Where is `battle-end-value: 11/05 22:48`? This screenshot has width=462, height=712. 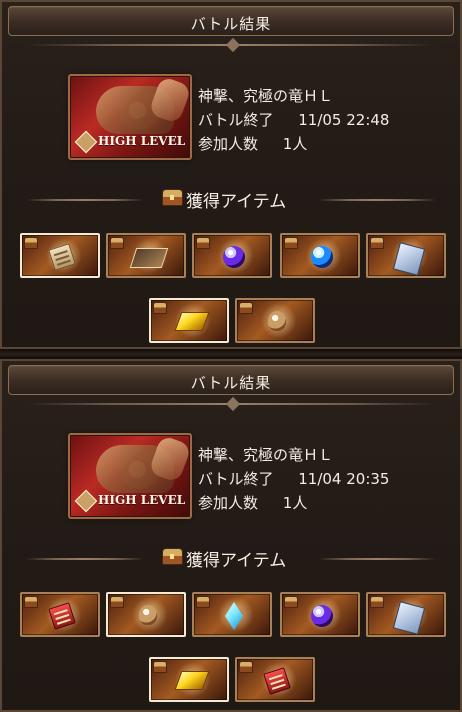 battle-end-value: 11/05 22:48 is located at coordinates (344, 120).